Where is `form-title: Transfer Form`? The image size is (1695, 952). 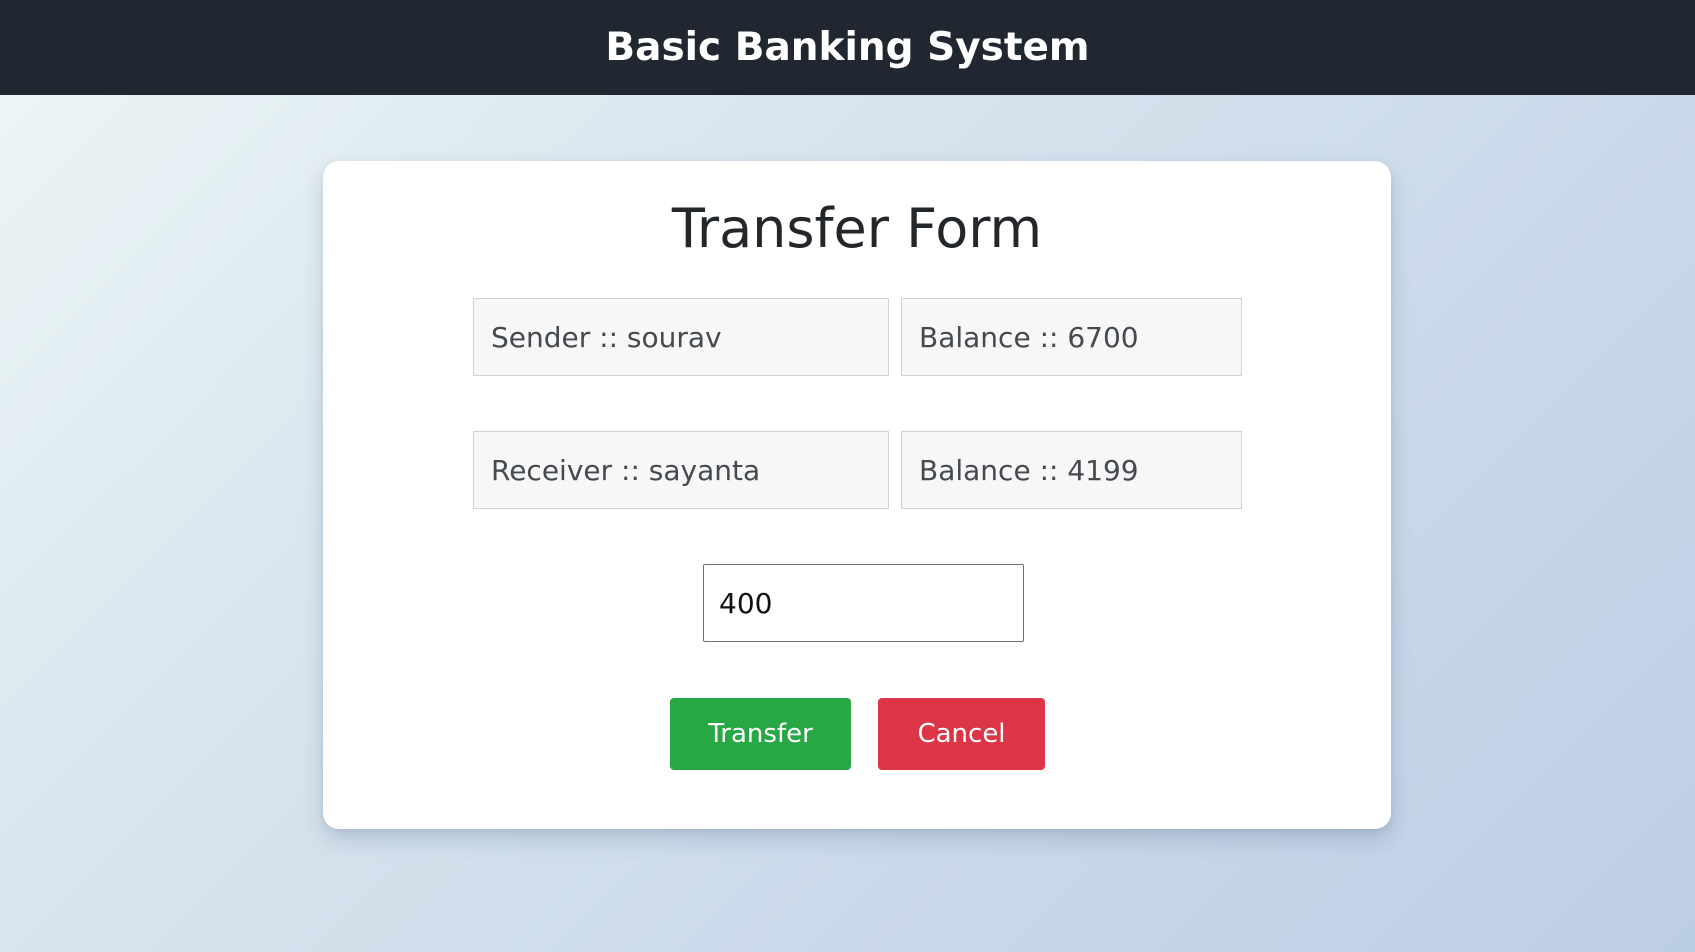 form-title: Transfer Form is located at coordinates (857, 228).